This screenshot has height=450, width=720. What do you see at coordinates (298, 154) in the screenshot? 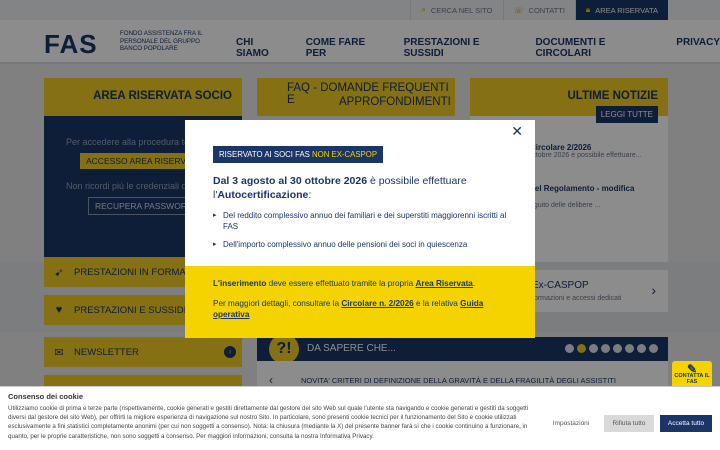
I see `members-tag: RISERVATO AI SOCI FAS NON EX-CASPOP` at bounding box center [298, 154].